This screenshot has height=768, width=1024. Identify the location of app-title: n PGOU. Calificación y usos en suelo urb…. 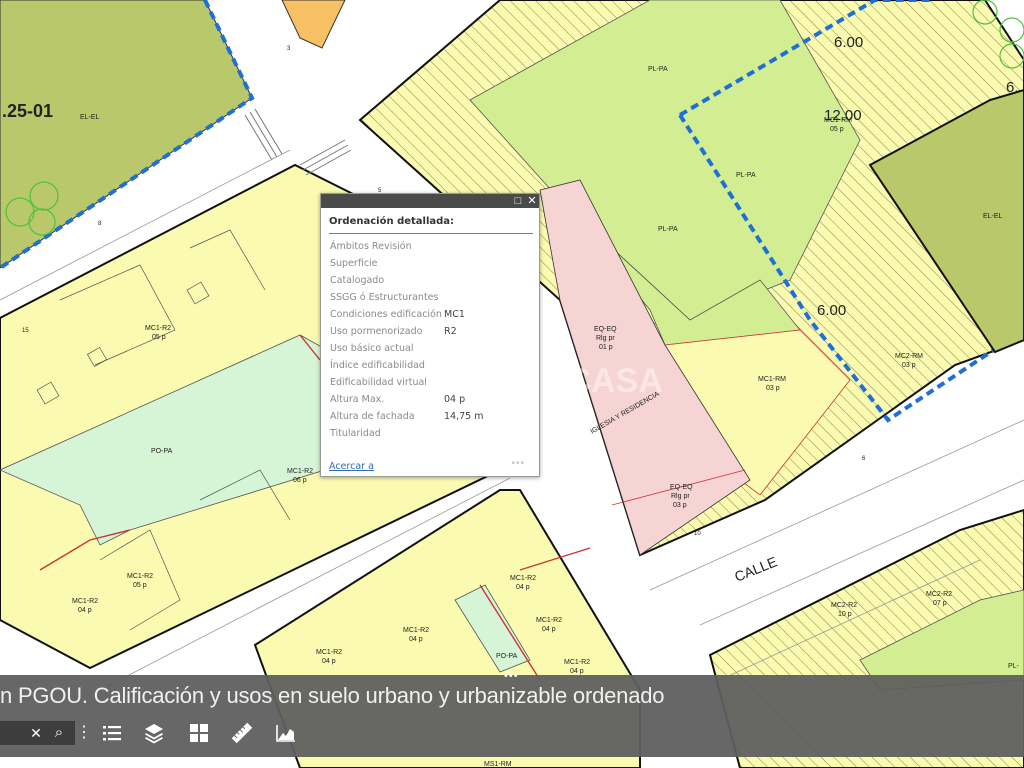
(332, 695).